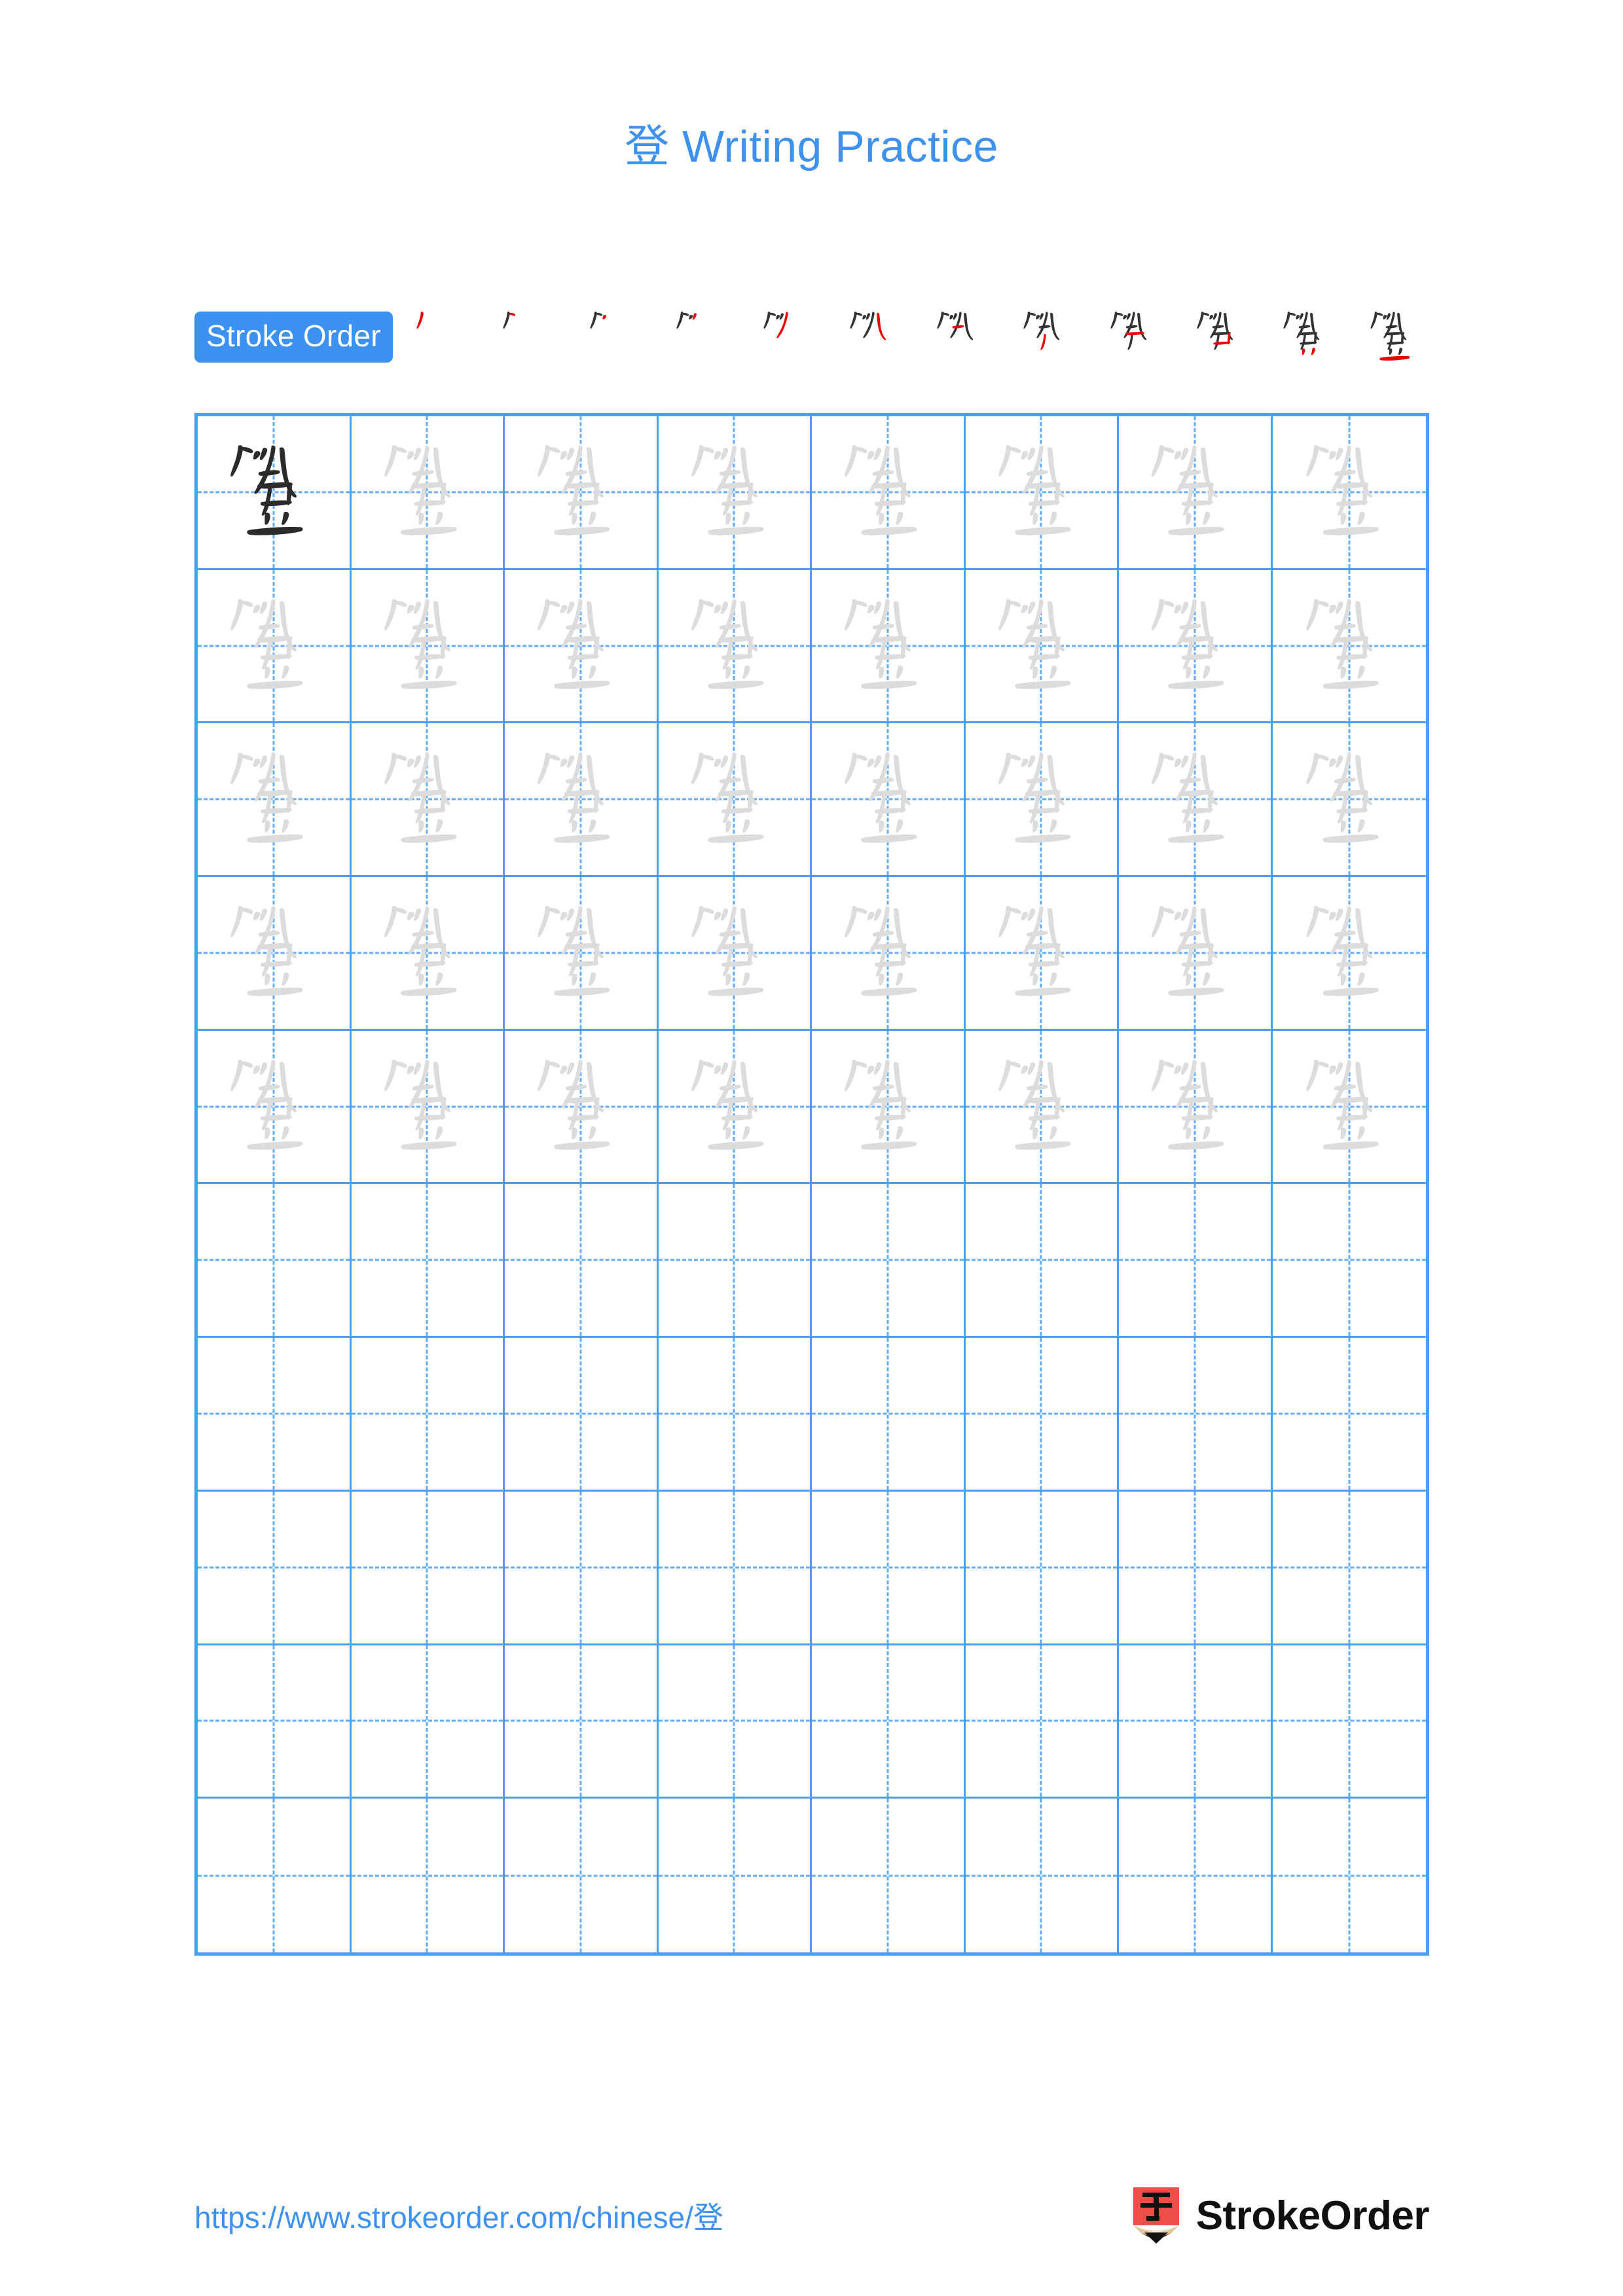 This screenshot has height=2296, width=1623. What do you see at coordinates (889, 1415) in the screenshot?
I see `practice-cell-r7-c5` at bounding box center [889, 1415].